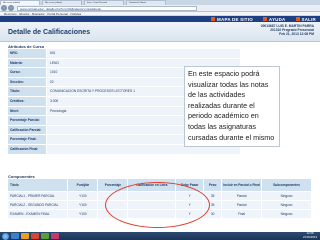  Describe the element at coordinates (27, 72) in the screenshot. I see `attribute-label: Curso:` at that location.